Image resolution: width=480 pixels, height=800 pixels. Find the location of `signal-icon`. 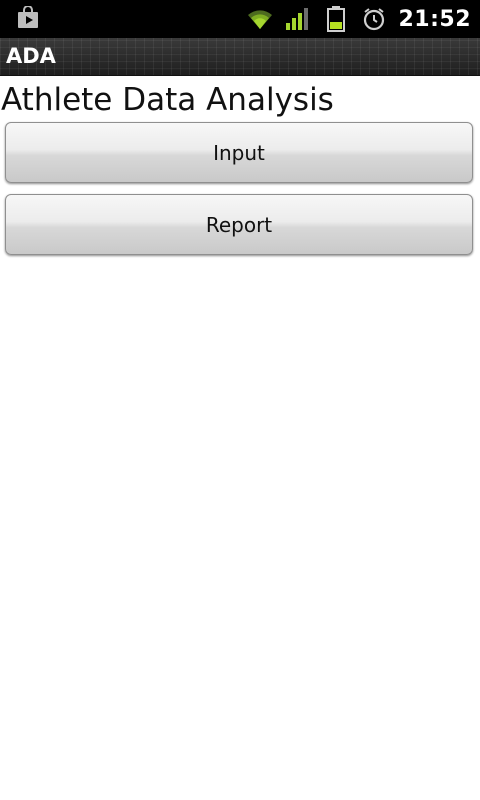

signal-icon is located at coordinates (298, 19).